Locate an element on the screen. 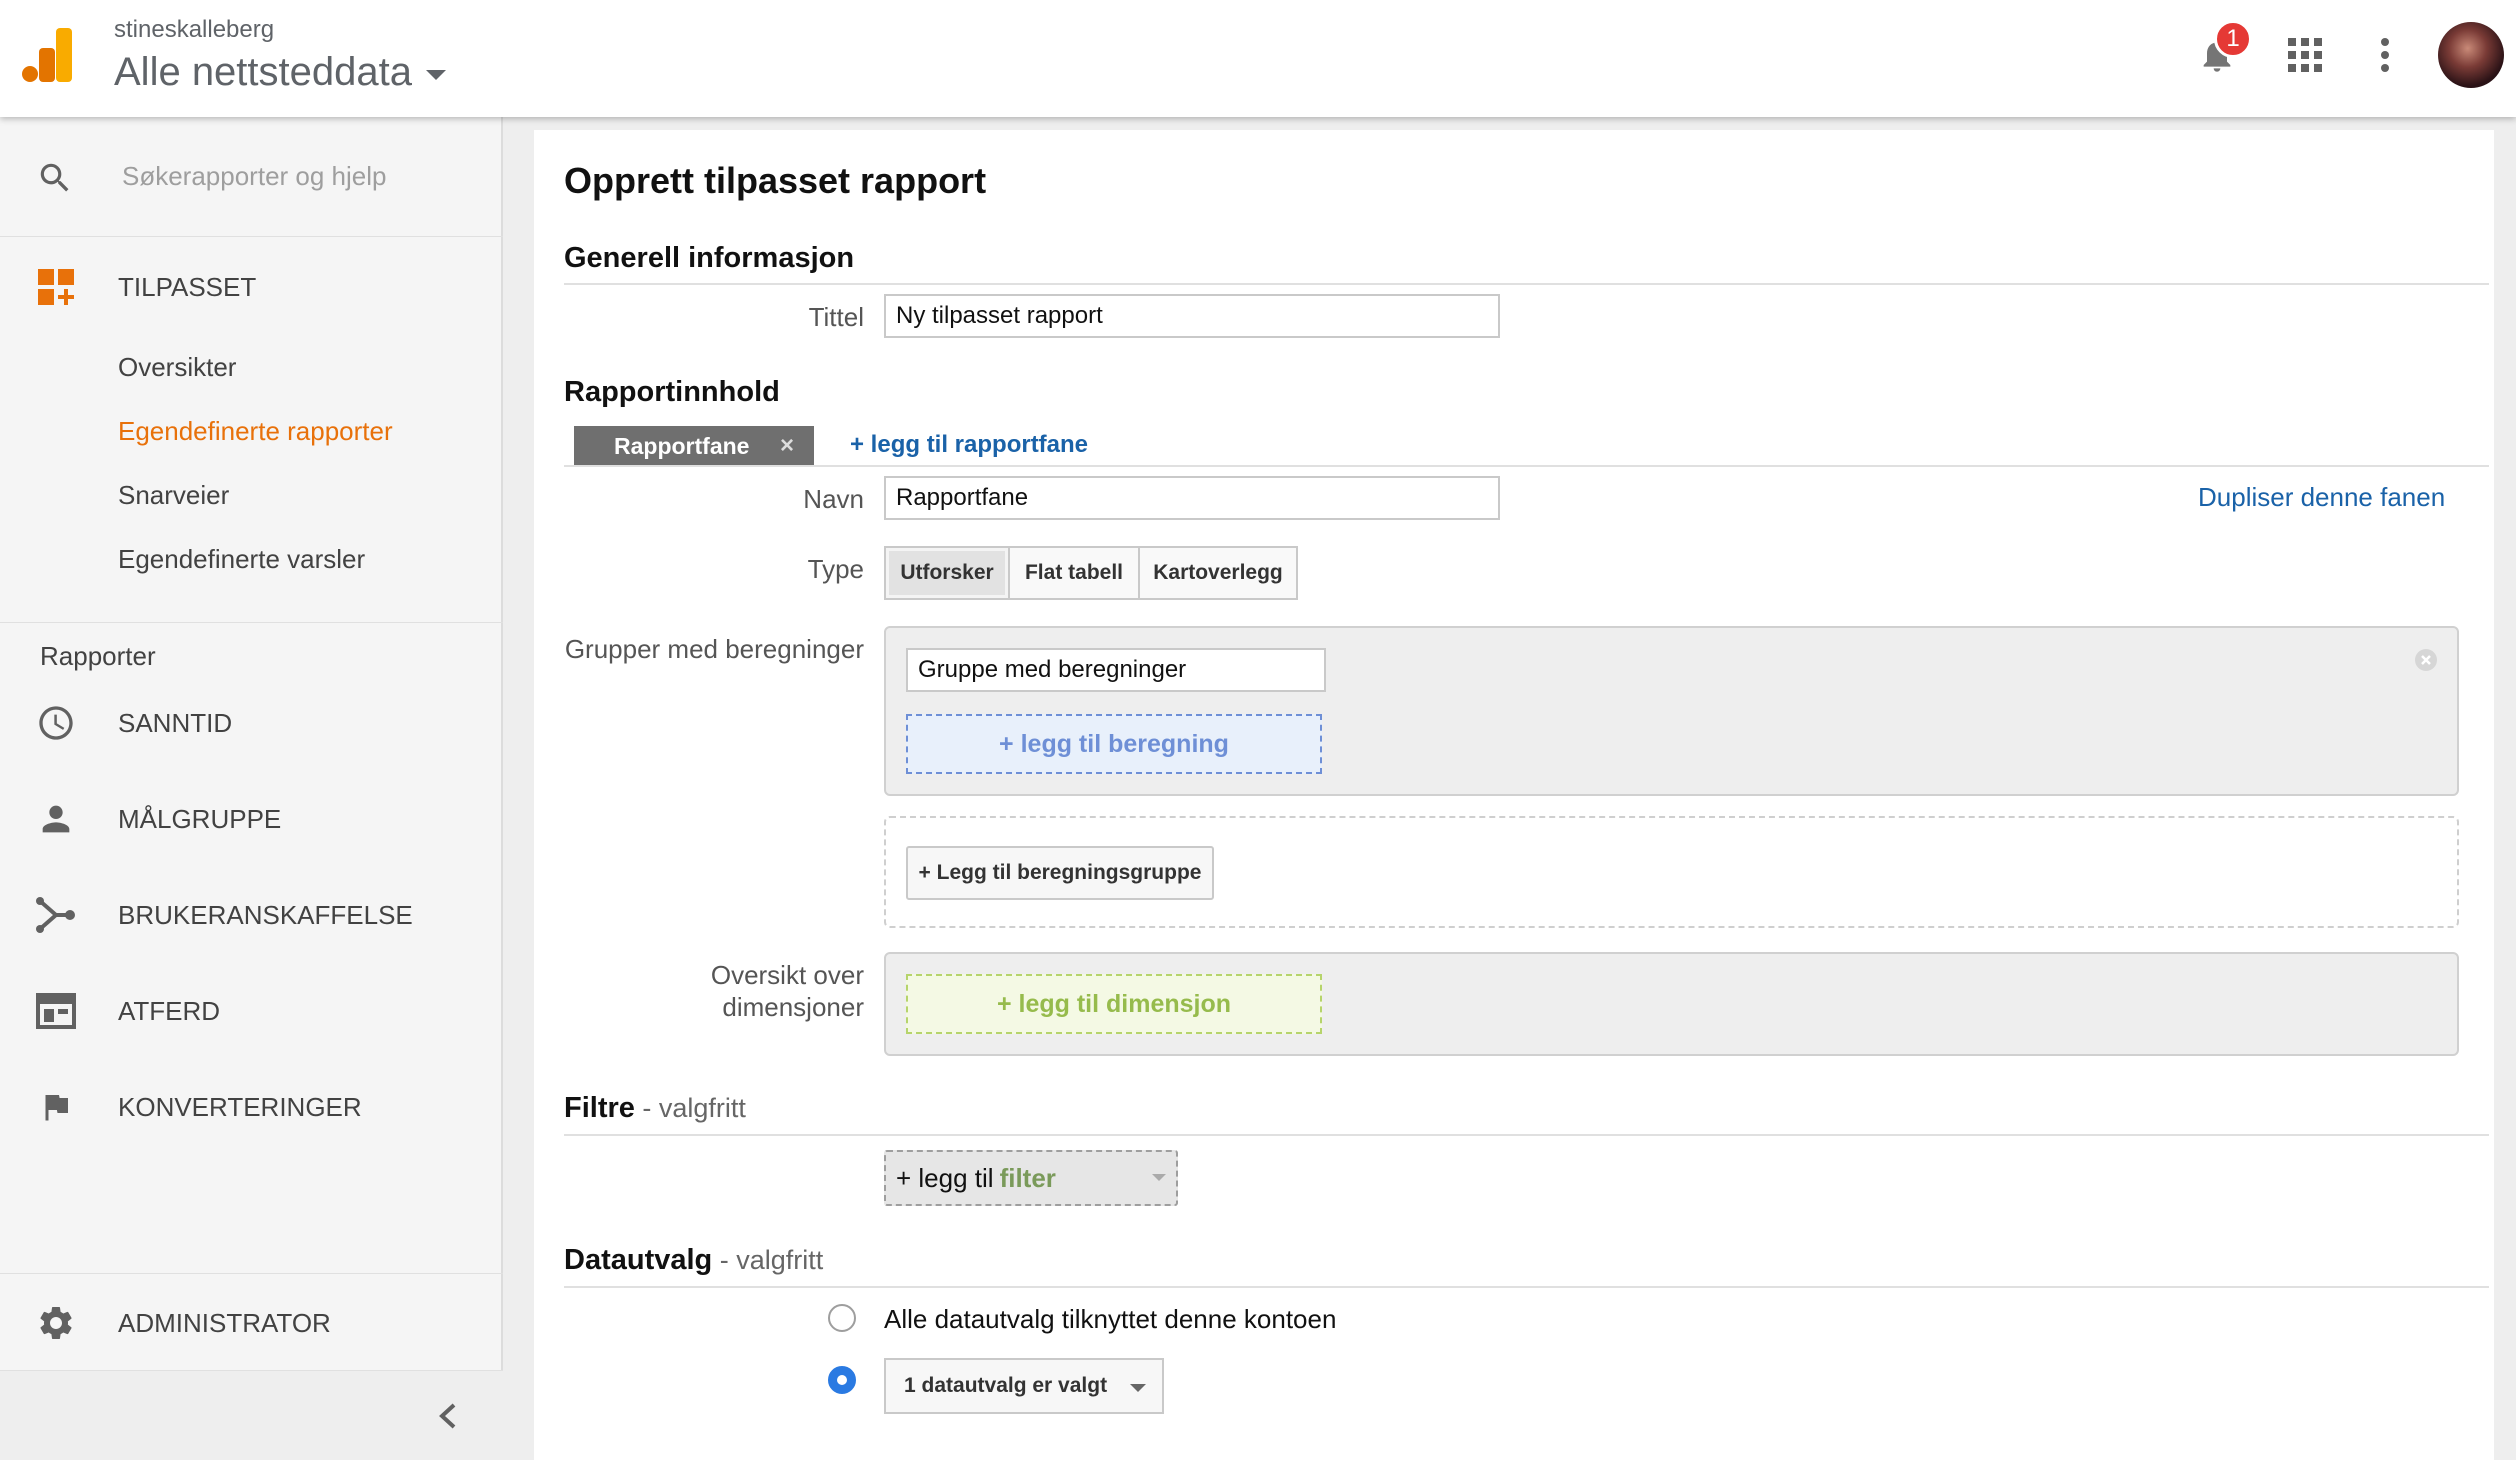 The height and width of the screenshot is (1460, 2516). sidebar-item-konverteringer: KONVERTERINGER is located at coordinates (251, 1107).